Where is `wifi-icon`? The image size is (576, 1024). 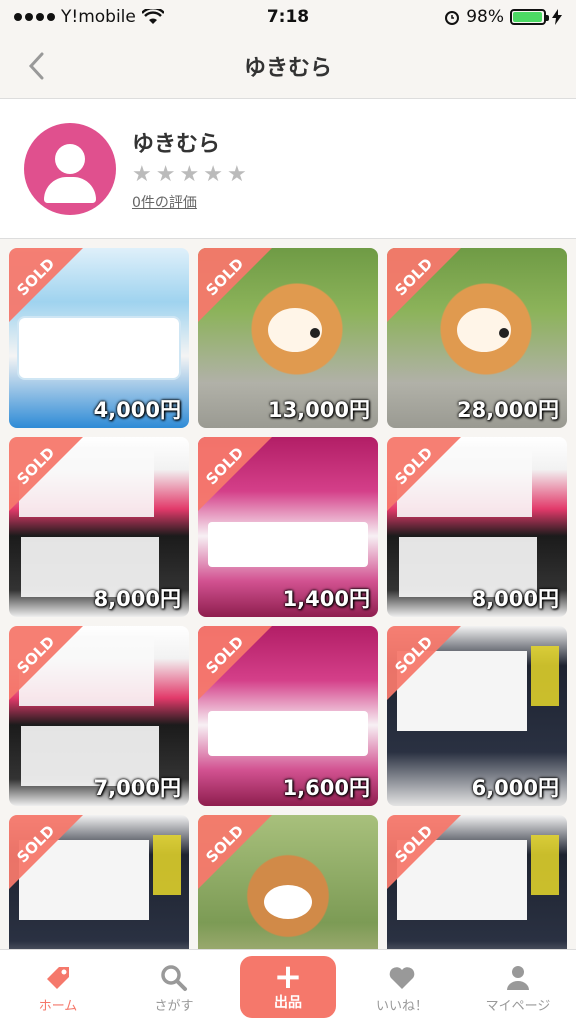
wifi-icon is located at coordinates (152, 16).